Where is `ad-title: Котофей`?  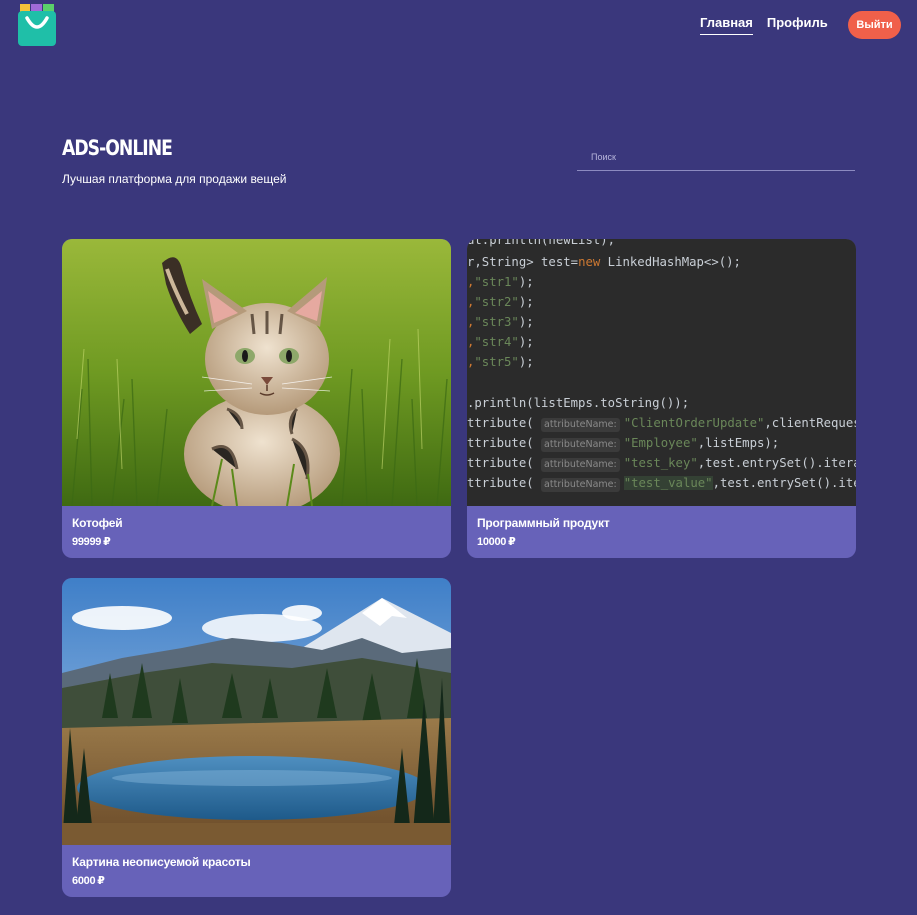
ad-title: Котофей is located at coordinates (97, 523).